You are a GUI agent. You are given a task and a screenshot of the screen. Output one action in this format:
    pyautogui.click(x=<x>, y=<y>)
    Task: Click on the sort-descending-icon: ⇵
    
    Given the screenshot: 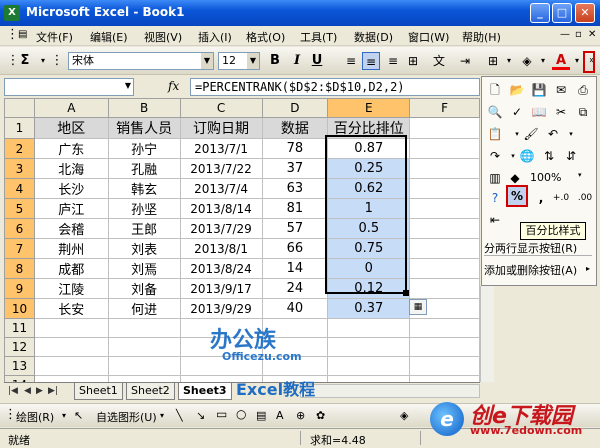 What is the action you would take?
    pyautogui.click(x=571, y=156)
    